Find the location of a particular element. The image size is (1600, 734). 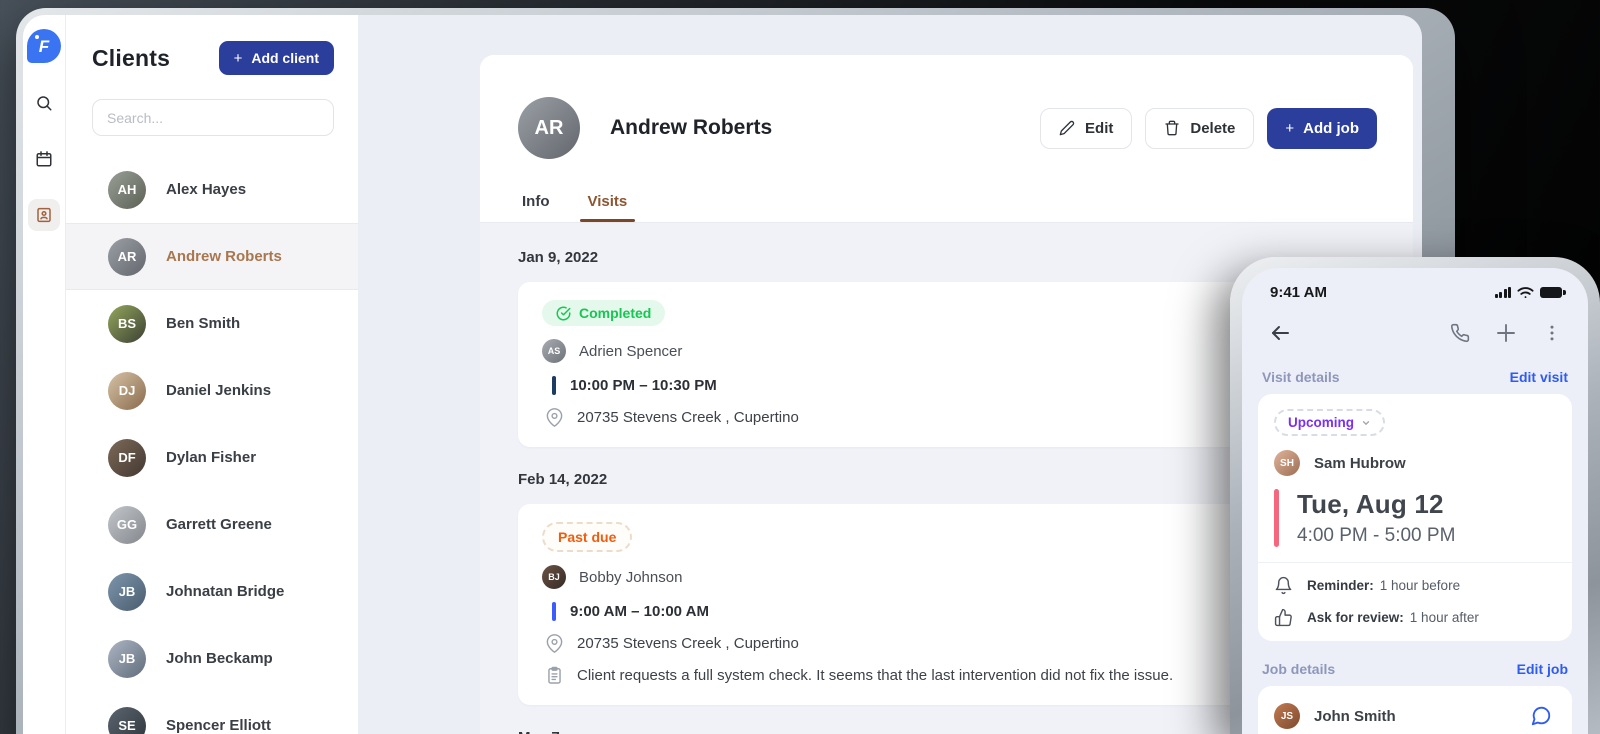

job-details-label: Job details is located at coordinates (1299, 669).